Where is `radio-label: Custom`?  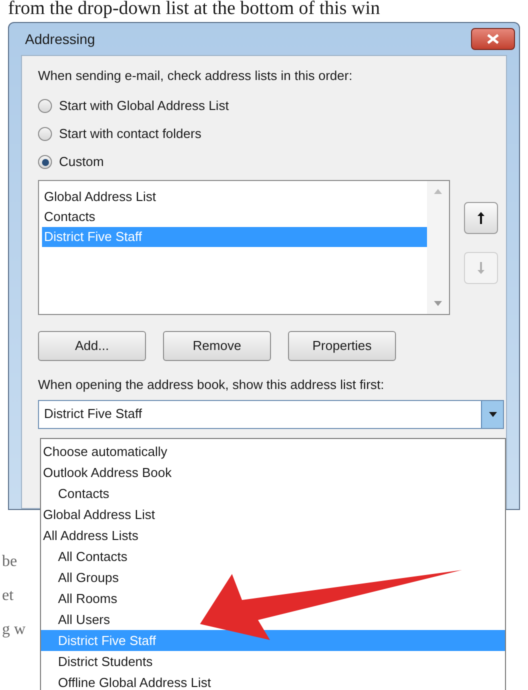 radio-label: Custom is located at coordinates (81, 162).